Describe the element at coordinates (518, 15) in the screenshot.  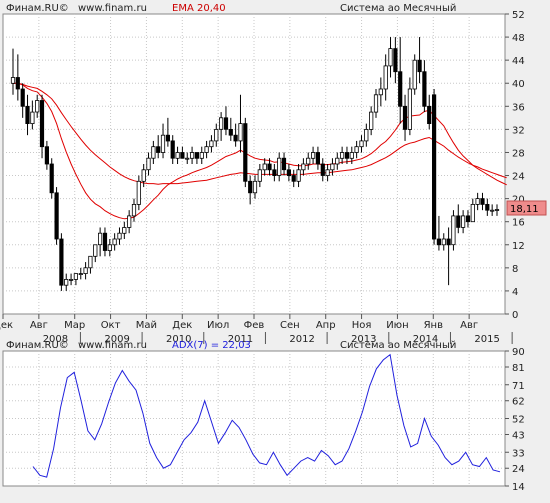
I see `price-y-tick-label: 52` at that location.